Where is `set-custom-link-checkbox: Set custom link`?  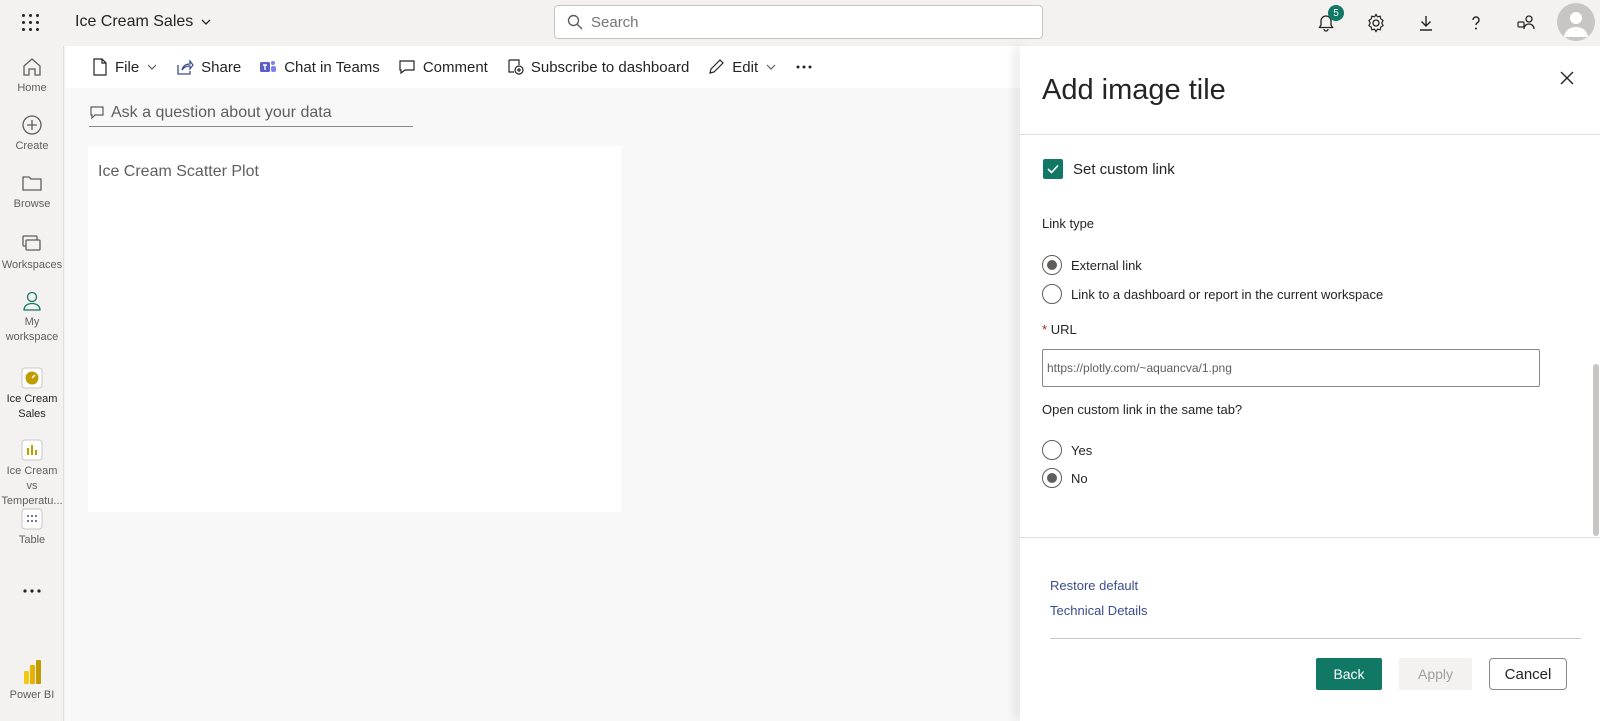 set-custom-link-checkbox: Set custom link is located at coordinates (1109, 169).